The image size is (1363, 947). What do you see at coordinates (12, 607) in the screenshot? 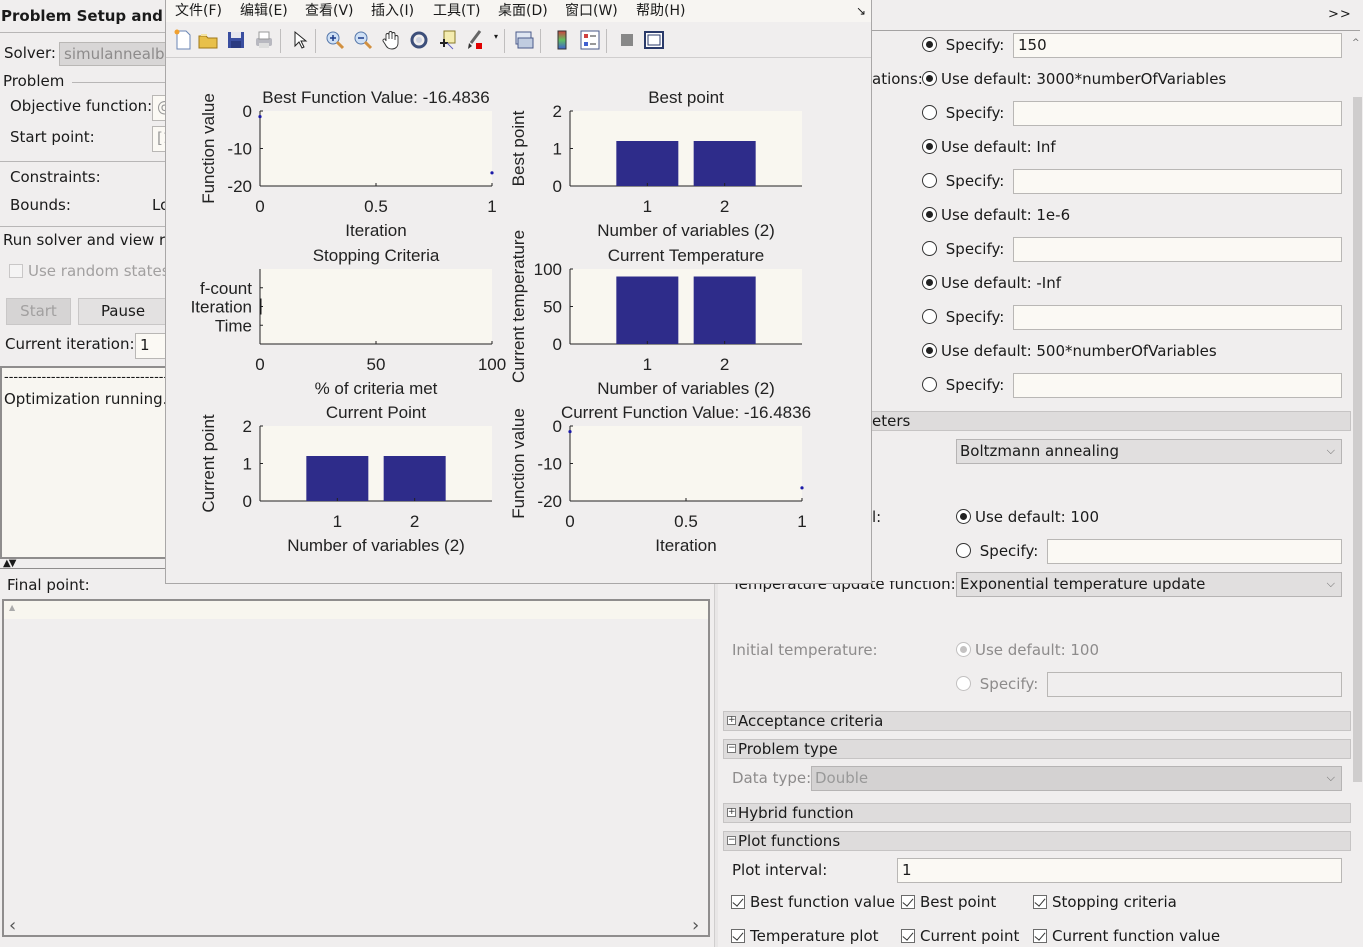
I see `sort-arrow-icon: ▲` at bounding box center [12, 607].